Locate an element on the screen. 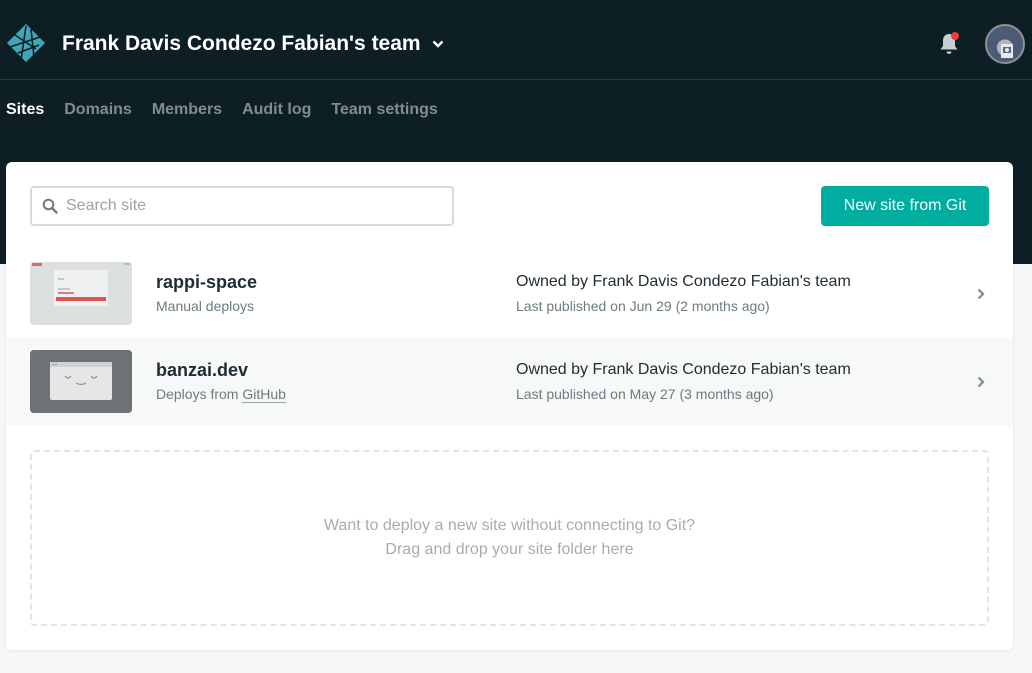 The image size is (1032, 673). avatar-image-icon is located at coordinates (1007, 51).